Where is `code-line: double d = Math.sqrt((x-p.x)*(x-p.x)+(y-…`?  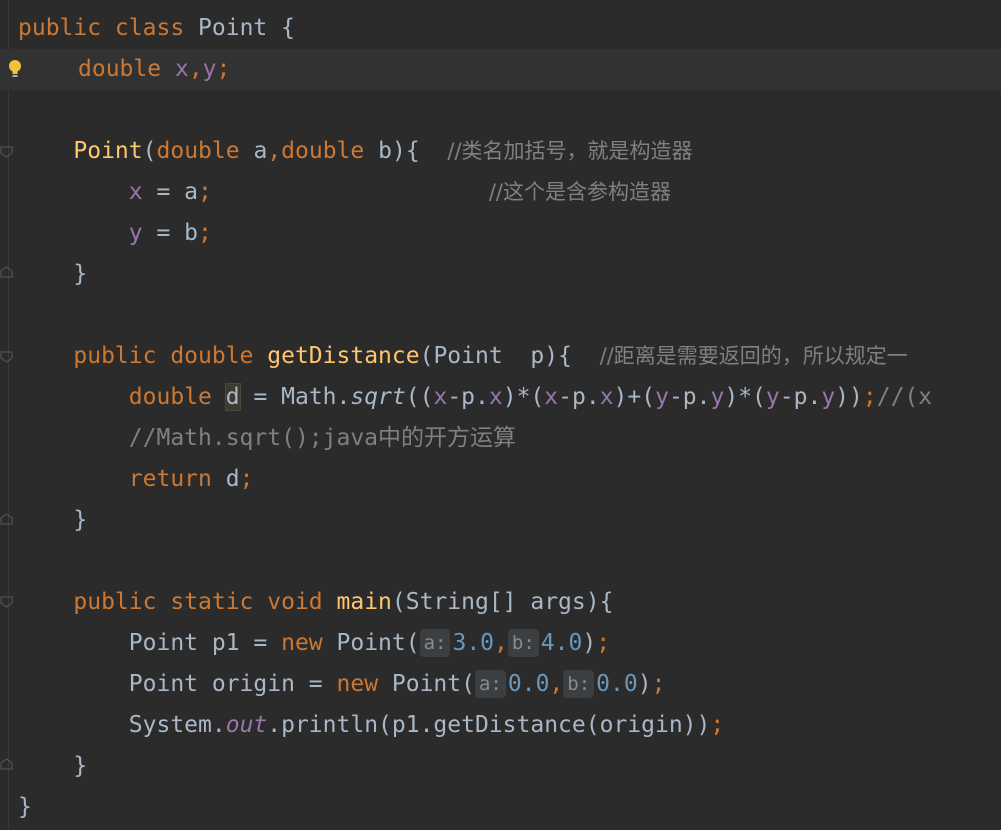
code-line: double d = Math.sqrt((x-p.x)*(x-p.x)+(y-… is located at coordinates (509, 397).